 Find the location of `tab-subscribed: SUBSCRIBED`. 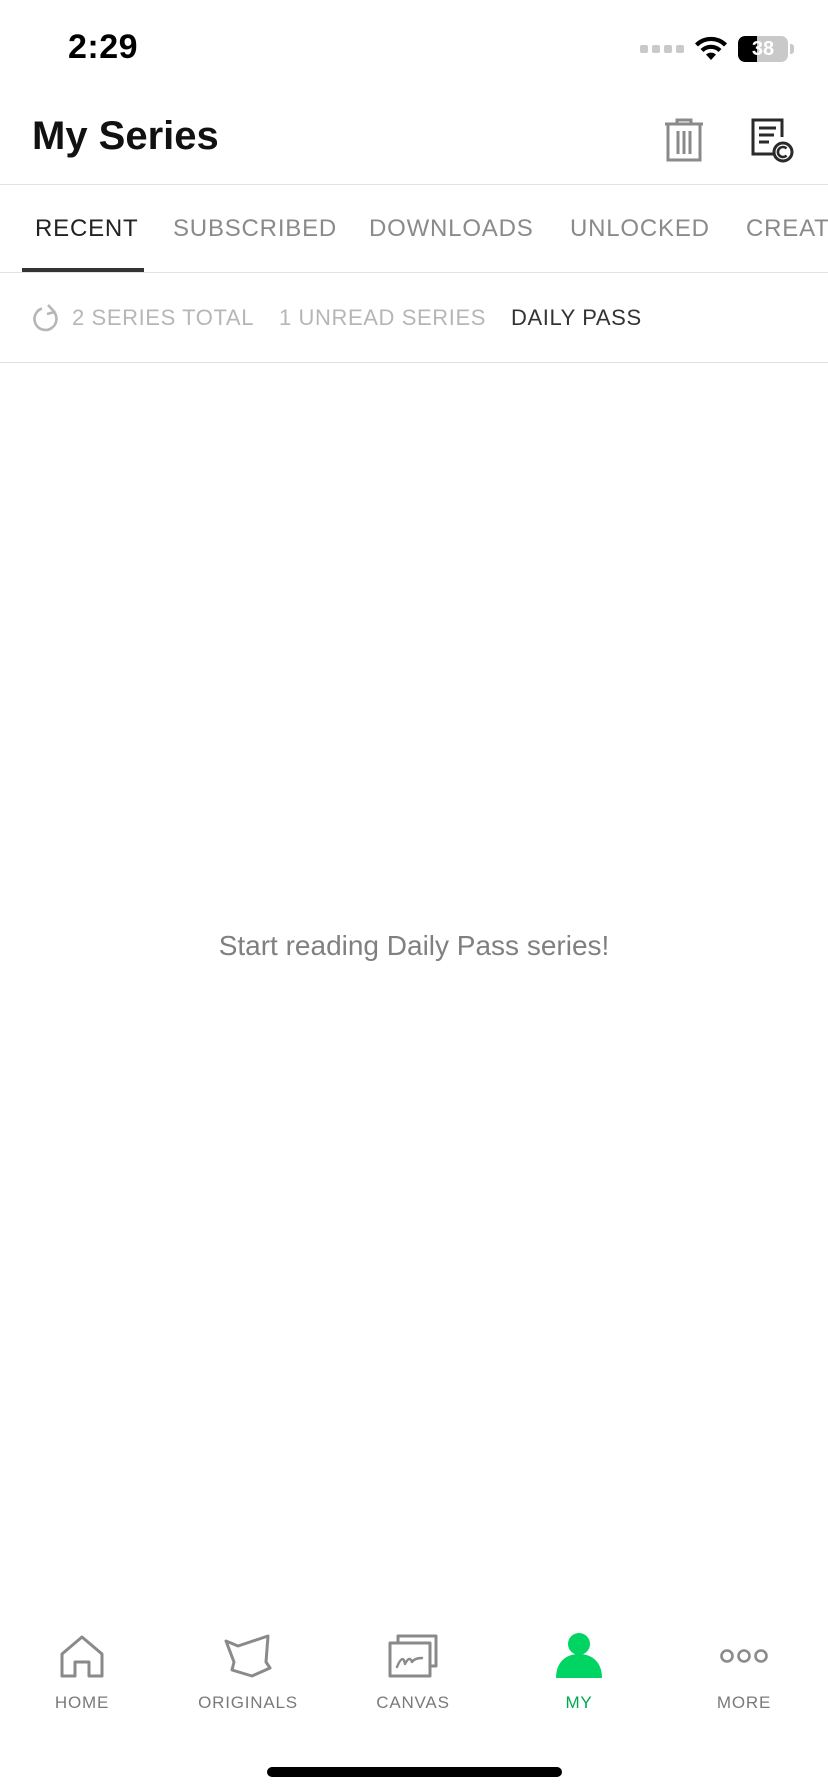

tab-subscribed: SUBSCRIBED is located at coordinates (255, 228).